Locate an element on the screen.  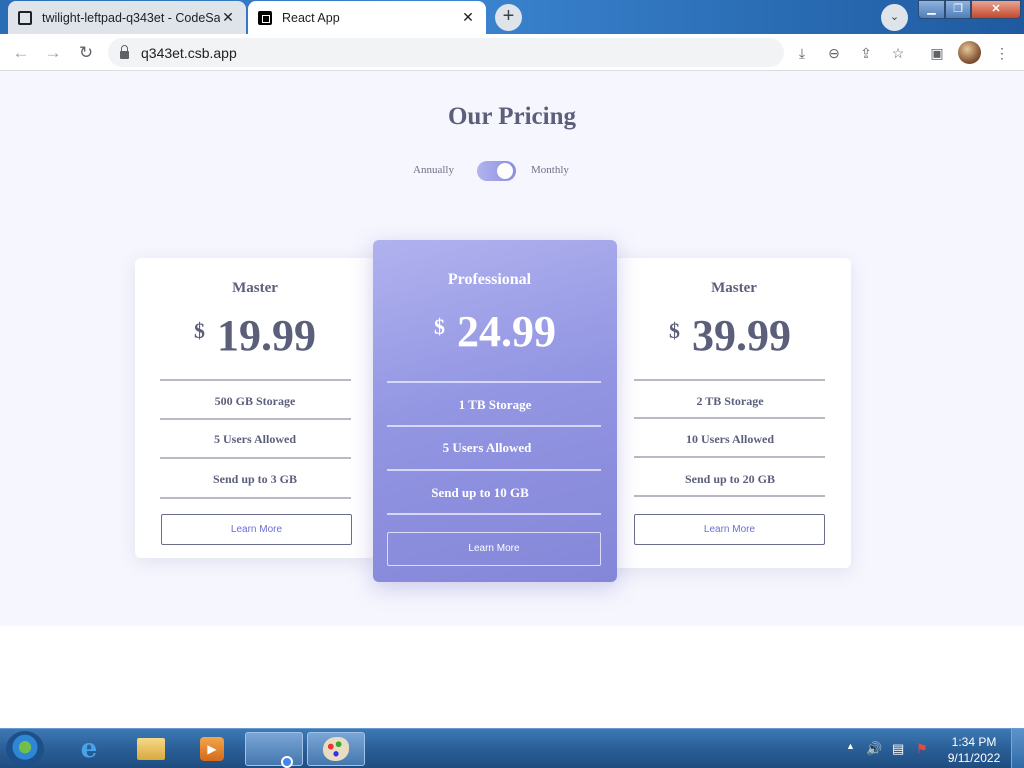
volume-icon: 🔊 is located at coordinates (874, 749).